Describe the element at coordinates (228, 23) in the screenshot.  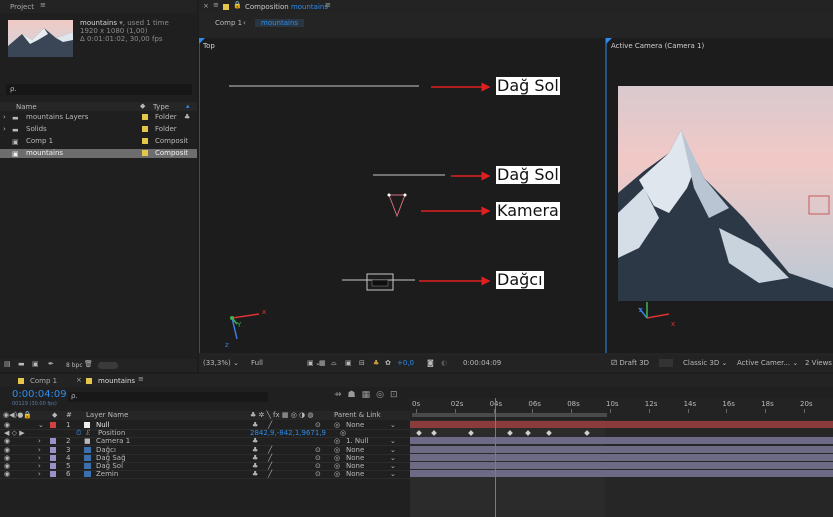
I see `breadcrumb-comp-1: Comp 1` at that location.